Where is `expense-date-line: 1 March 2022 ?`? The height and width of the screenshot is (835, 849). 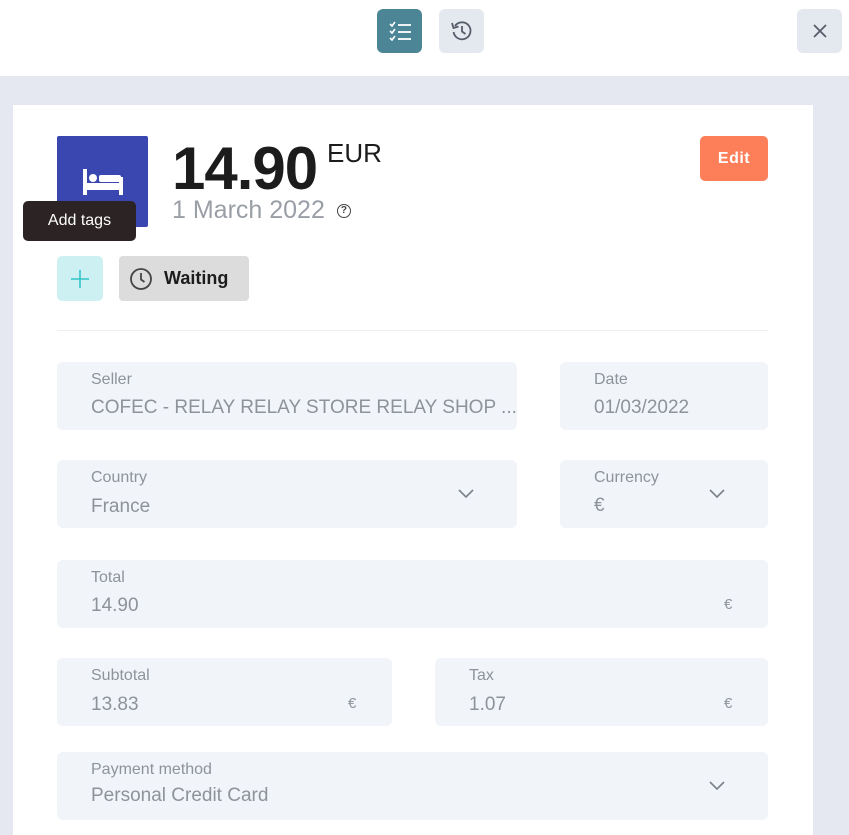
expense-date-line: 1 March 2022 ? is located at coordinates (261, 210).